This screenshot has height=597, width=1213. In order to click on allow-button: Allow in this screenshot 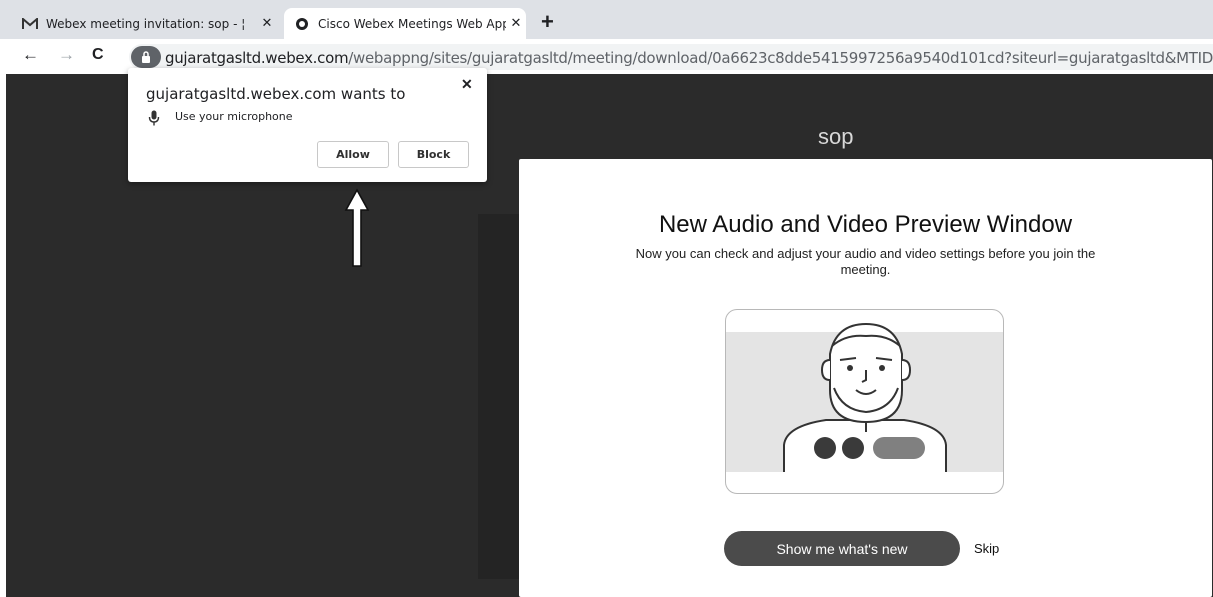, I will do `click(353, 154)`.